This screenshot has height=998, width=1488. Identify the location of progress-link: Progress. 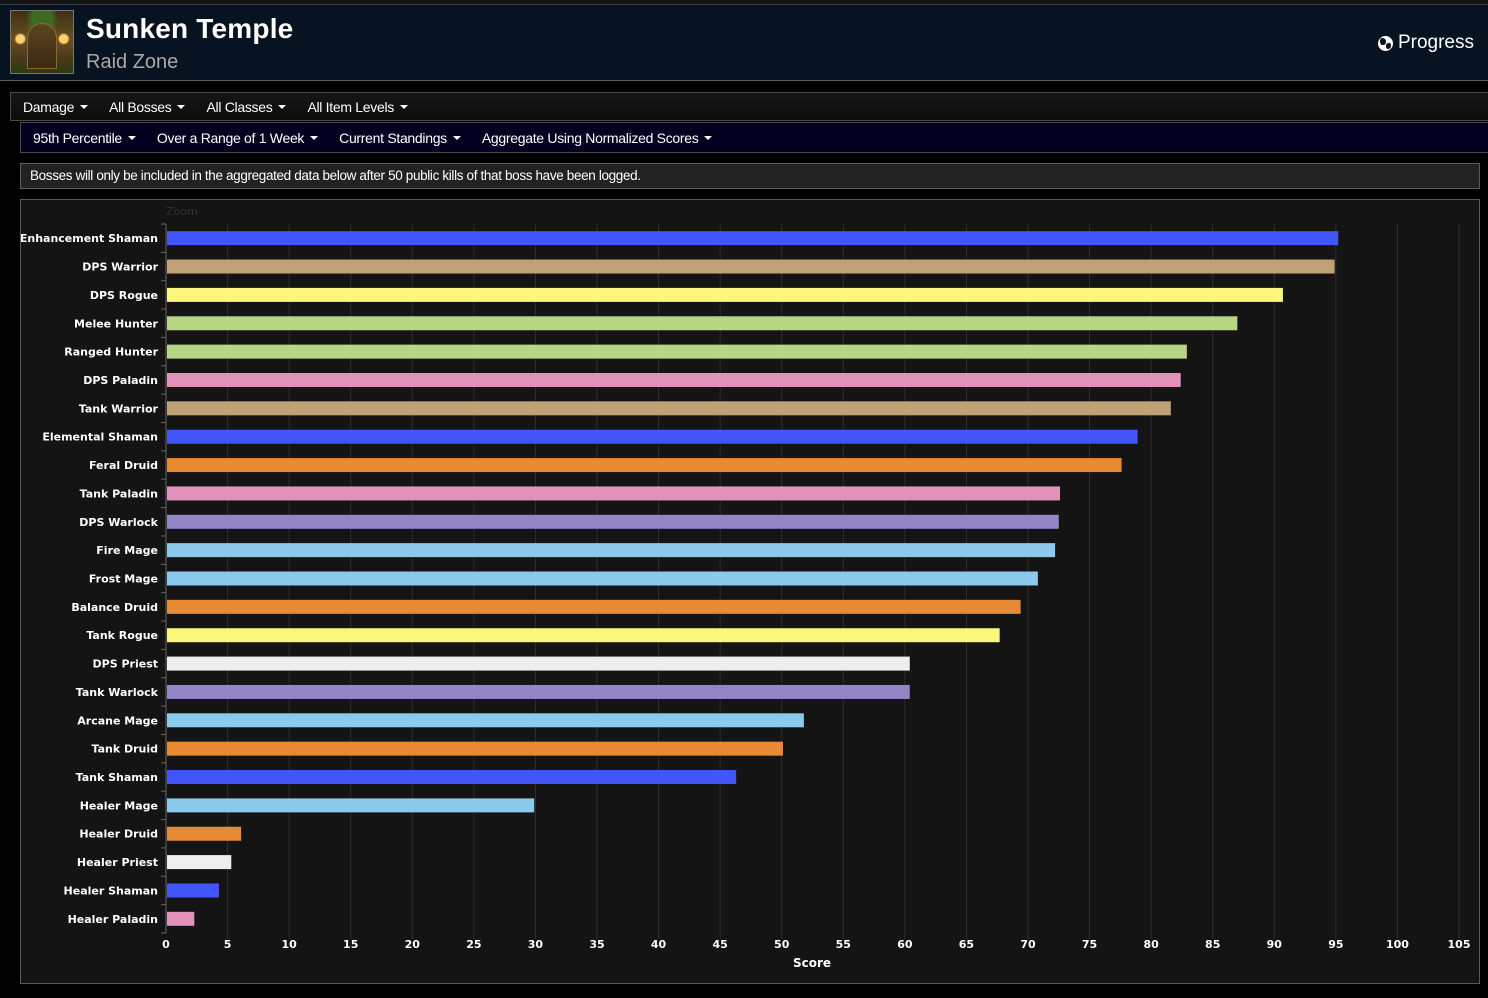
(1425, 43).